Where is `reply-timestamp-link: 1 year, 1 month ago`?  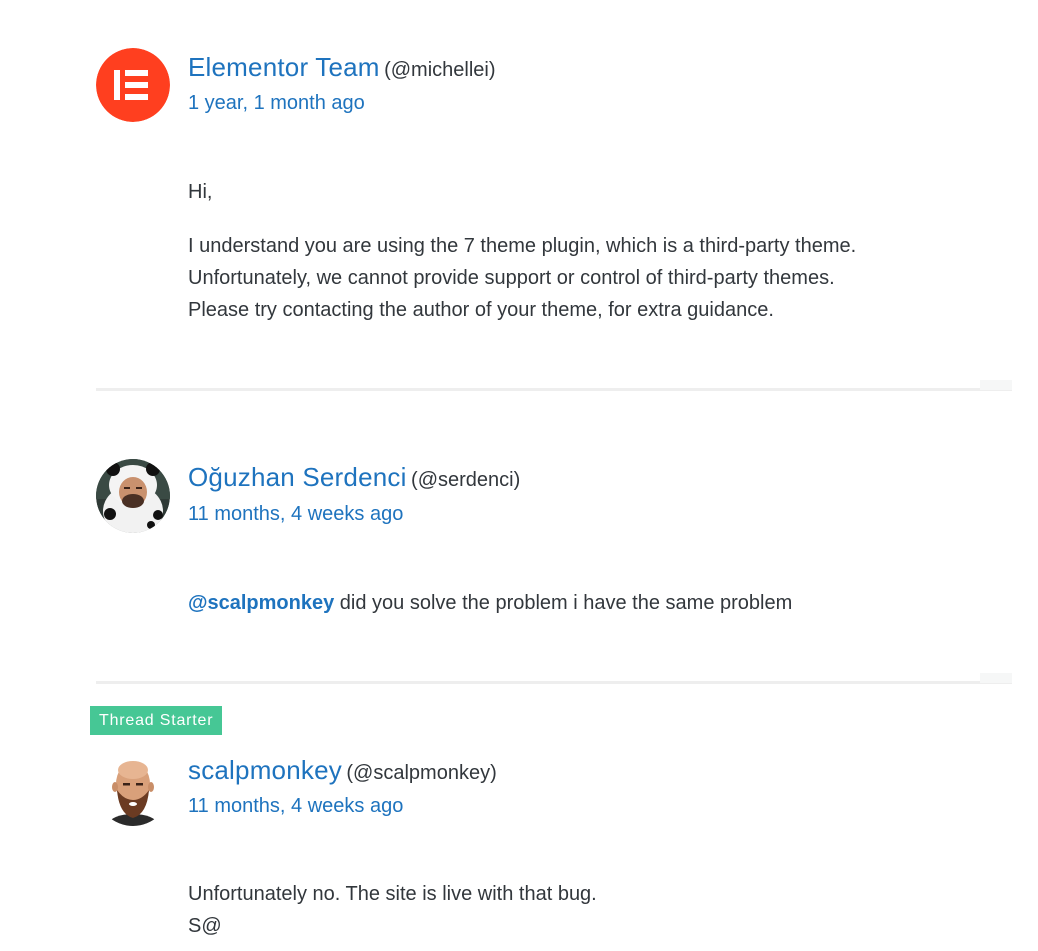
reply-timestamp-link: 1 year, 1 month ago is located at coordinates (276, 103).